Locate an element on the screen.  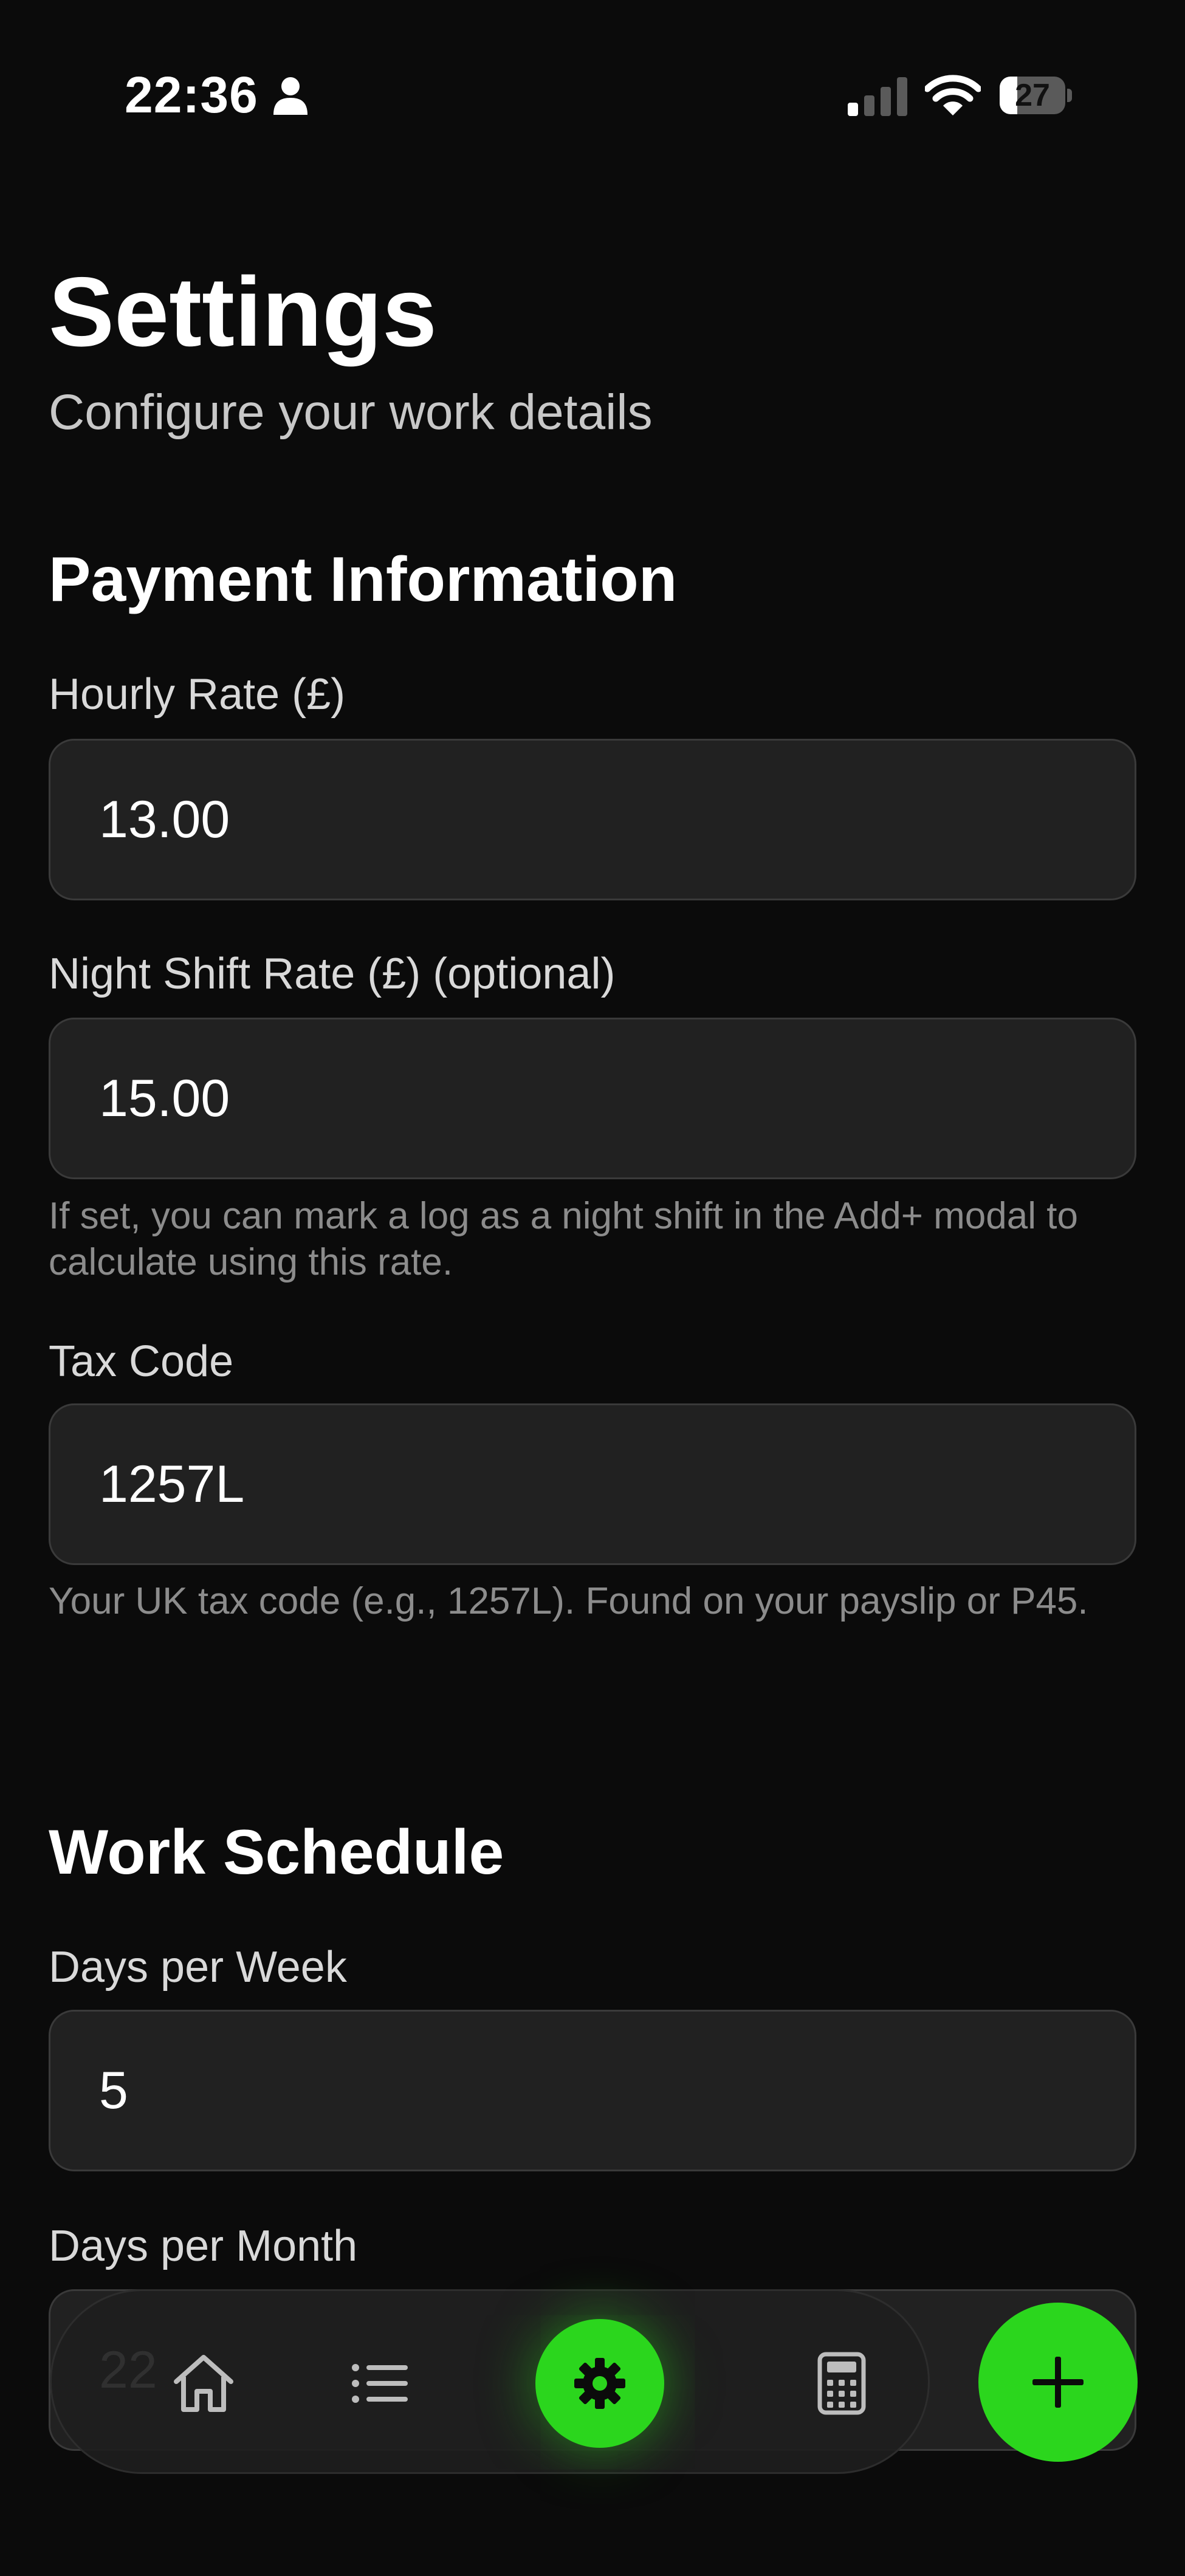
nav-calculator is located at coordinates (841, 2383).